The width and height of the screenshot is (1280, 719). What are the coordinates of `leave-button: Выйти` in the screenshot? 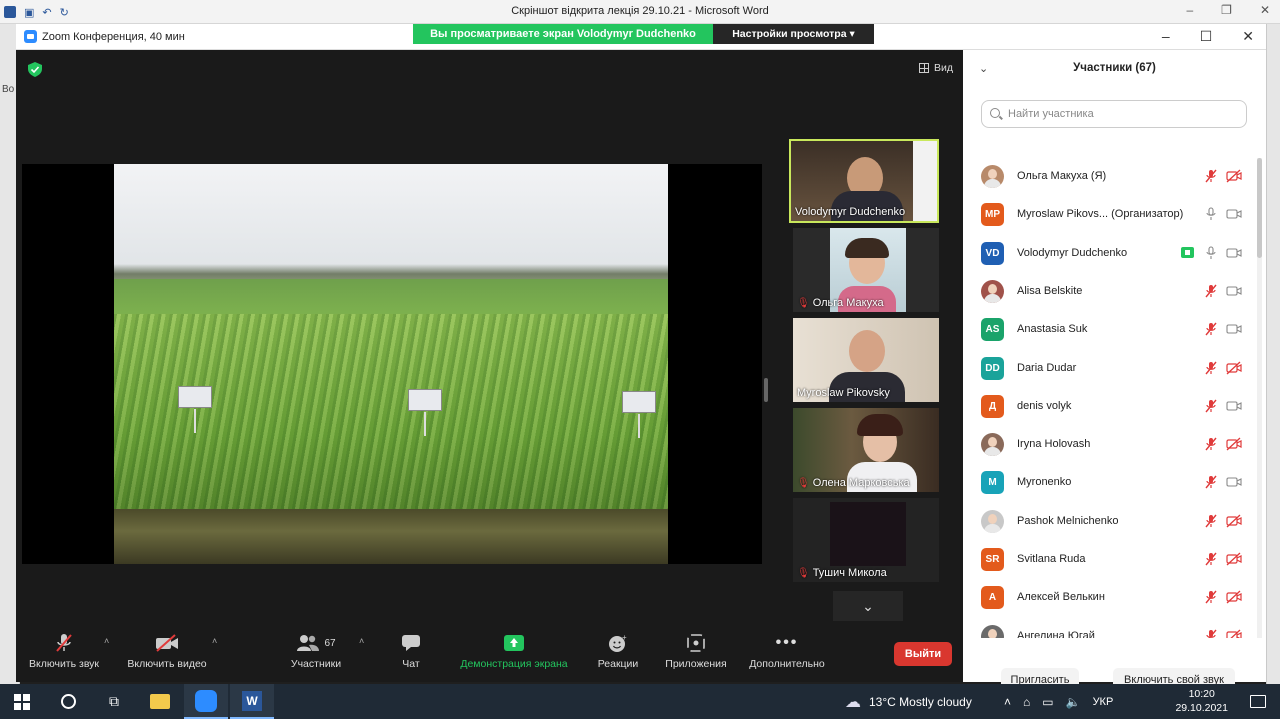 It's located at (923, 654).